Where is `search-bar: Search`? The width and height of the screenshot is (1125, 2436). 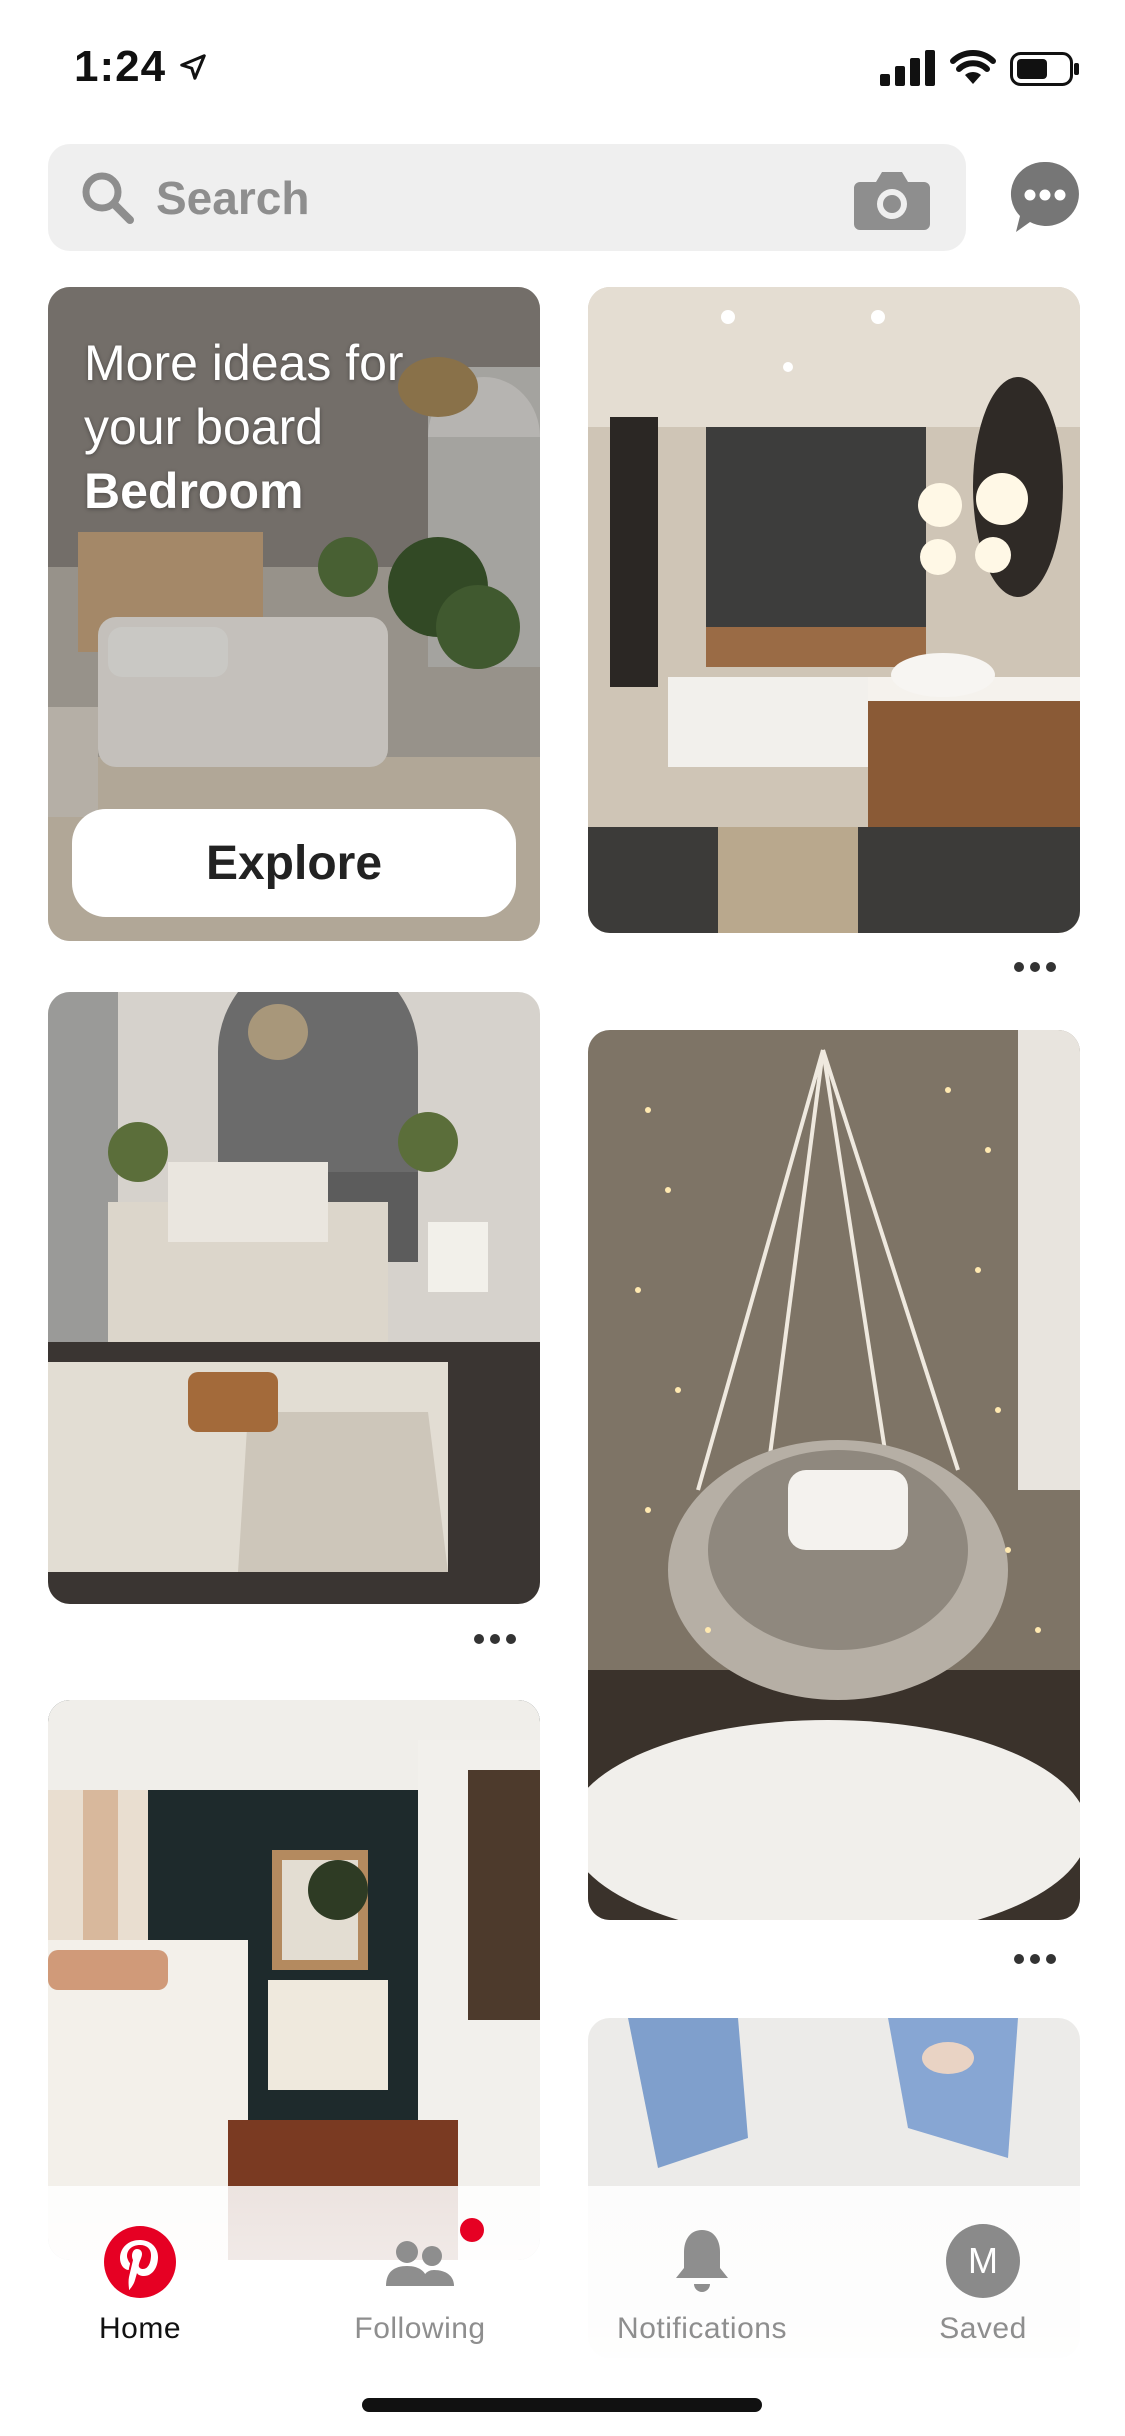
search-bar: Search is located at coordinates (507, 197).